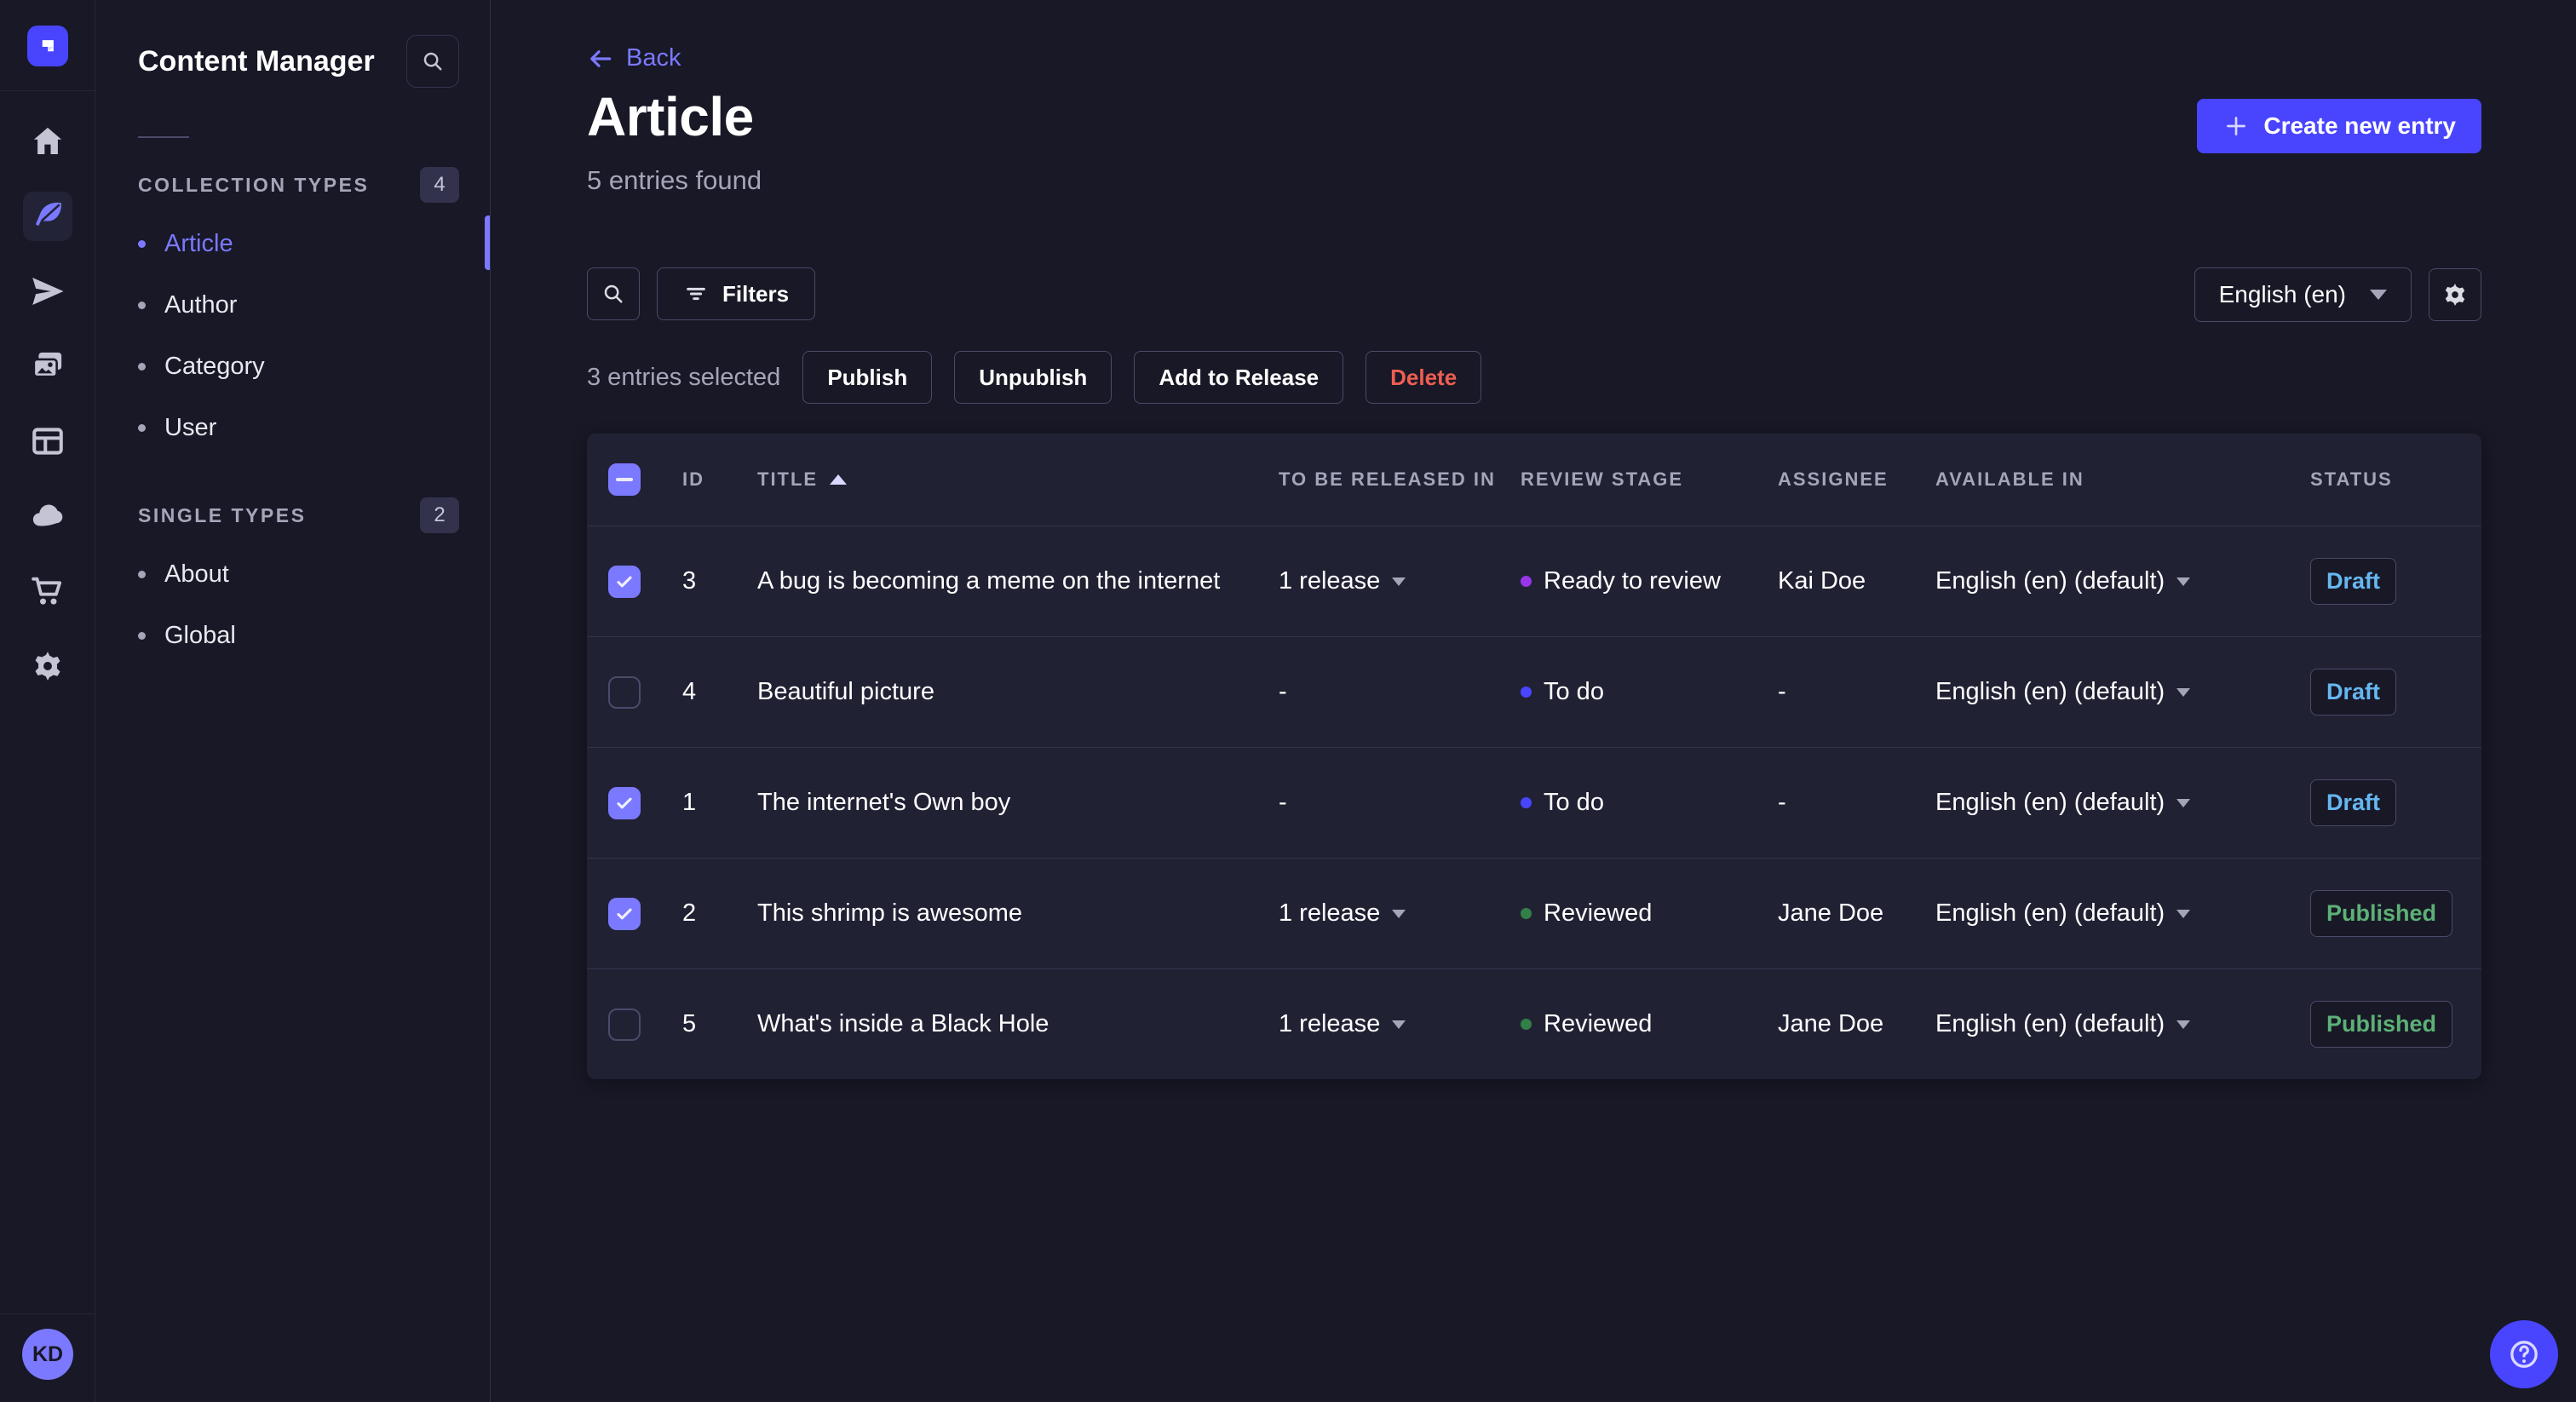 This screenshot has height=1402, width=2576. I want to click on sidebar-item-label: Category, so click(214, 366).